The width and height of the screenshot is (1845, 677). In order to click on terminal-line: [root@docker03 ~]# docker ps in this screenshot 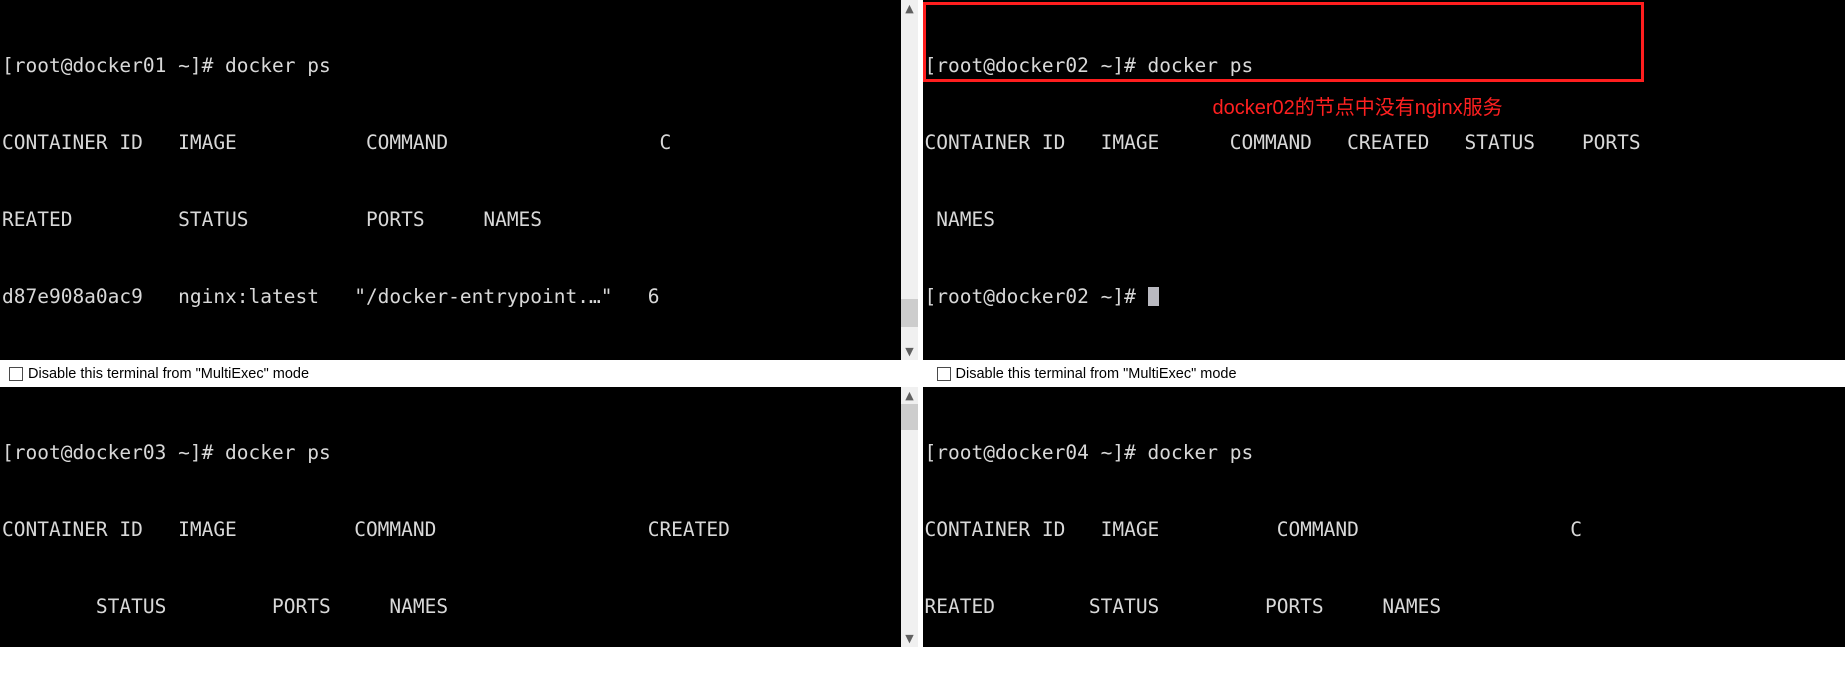, I will do `click(166, 453)`.